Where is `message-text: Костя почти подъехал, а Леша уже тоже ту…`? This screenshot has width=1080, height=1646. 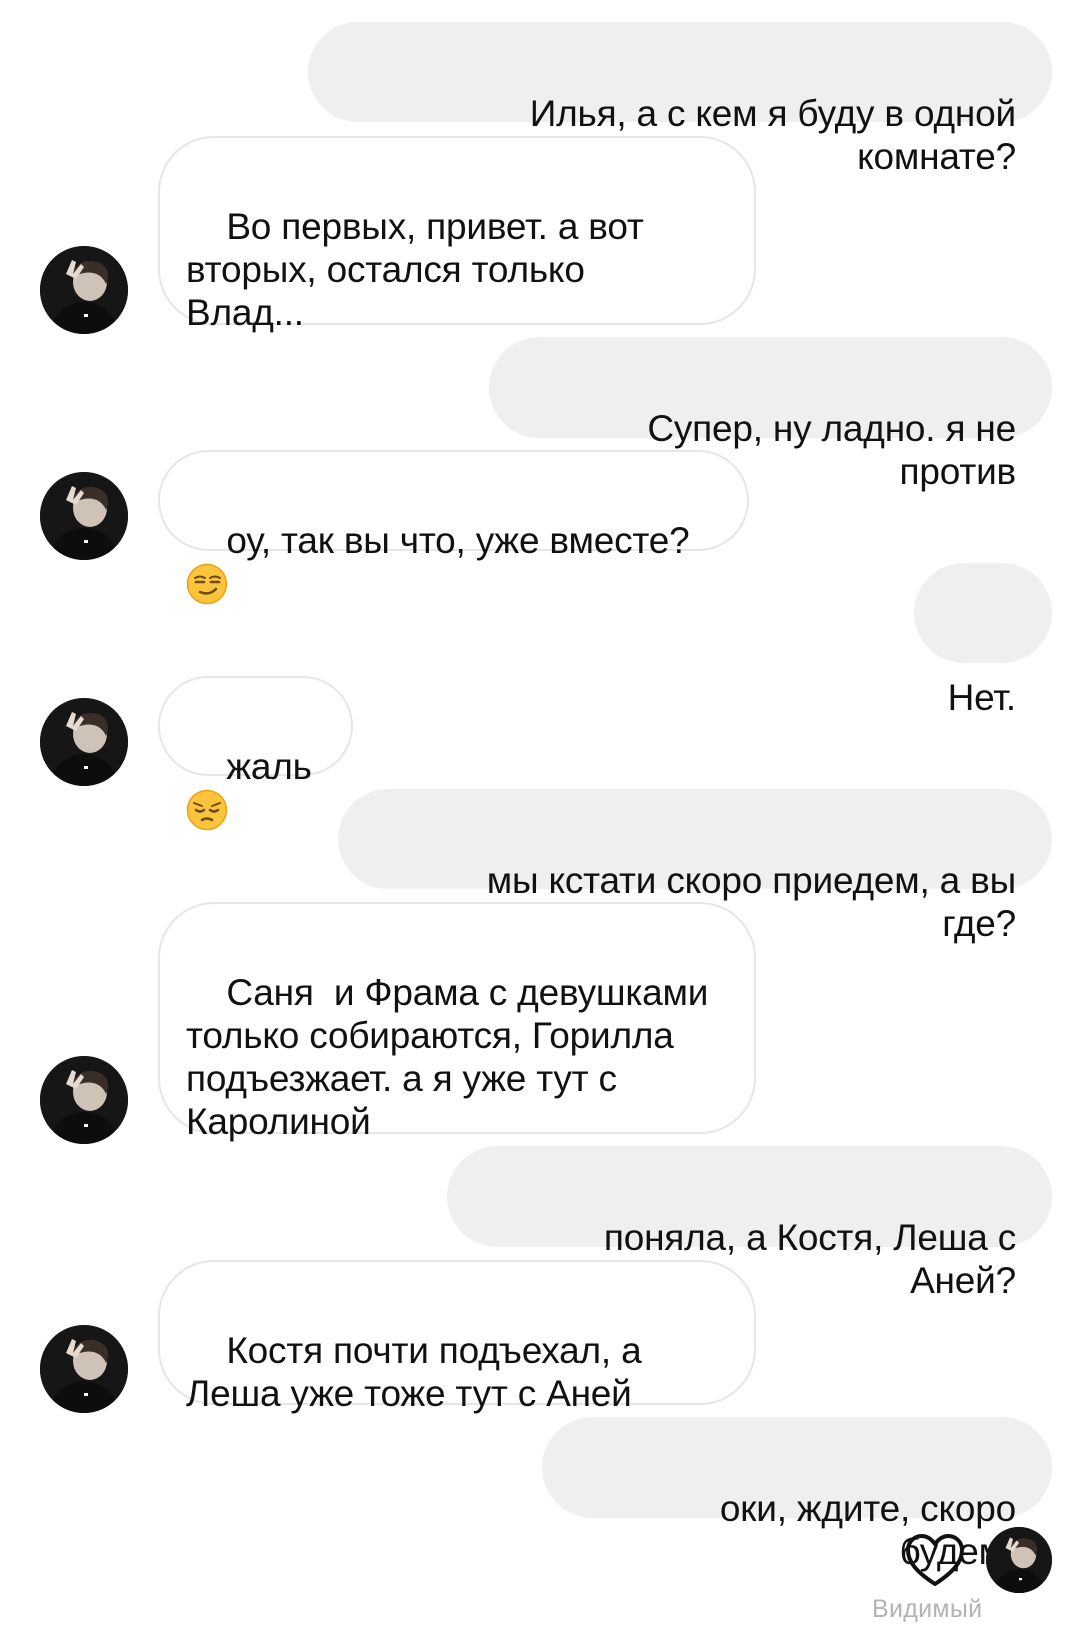
message-text: Костя почти подъехал, а Леша уже тоже ту… is located at coordinates (414, 1372).